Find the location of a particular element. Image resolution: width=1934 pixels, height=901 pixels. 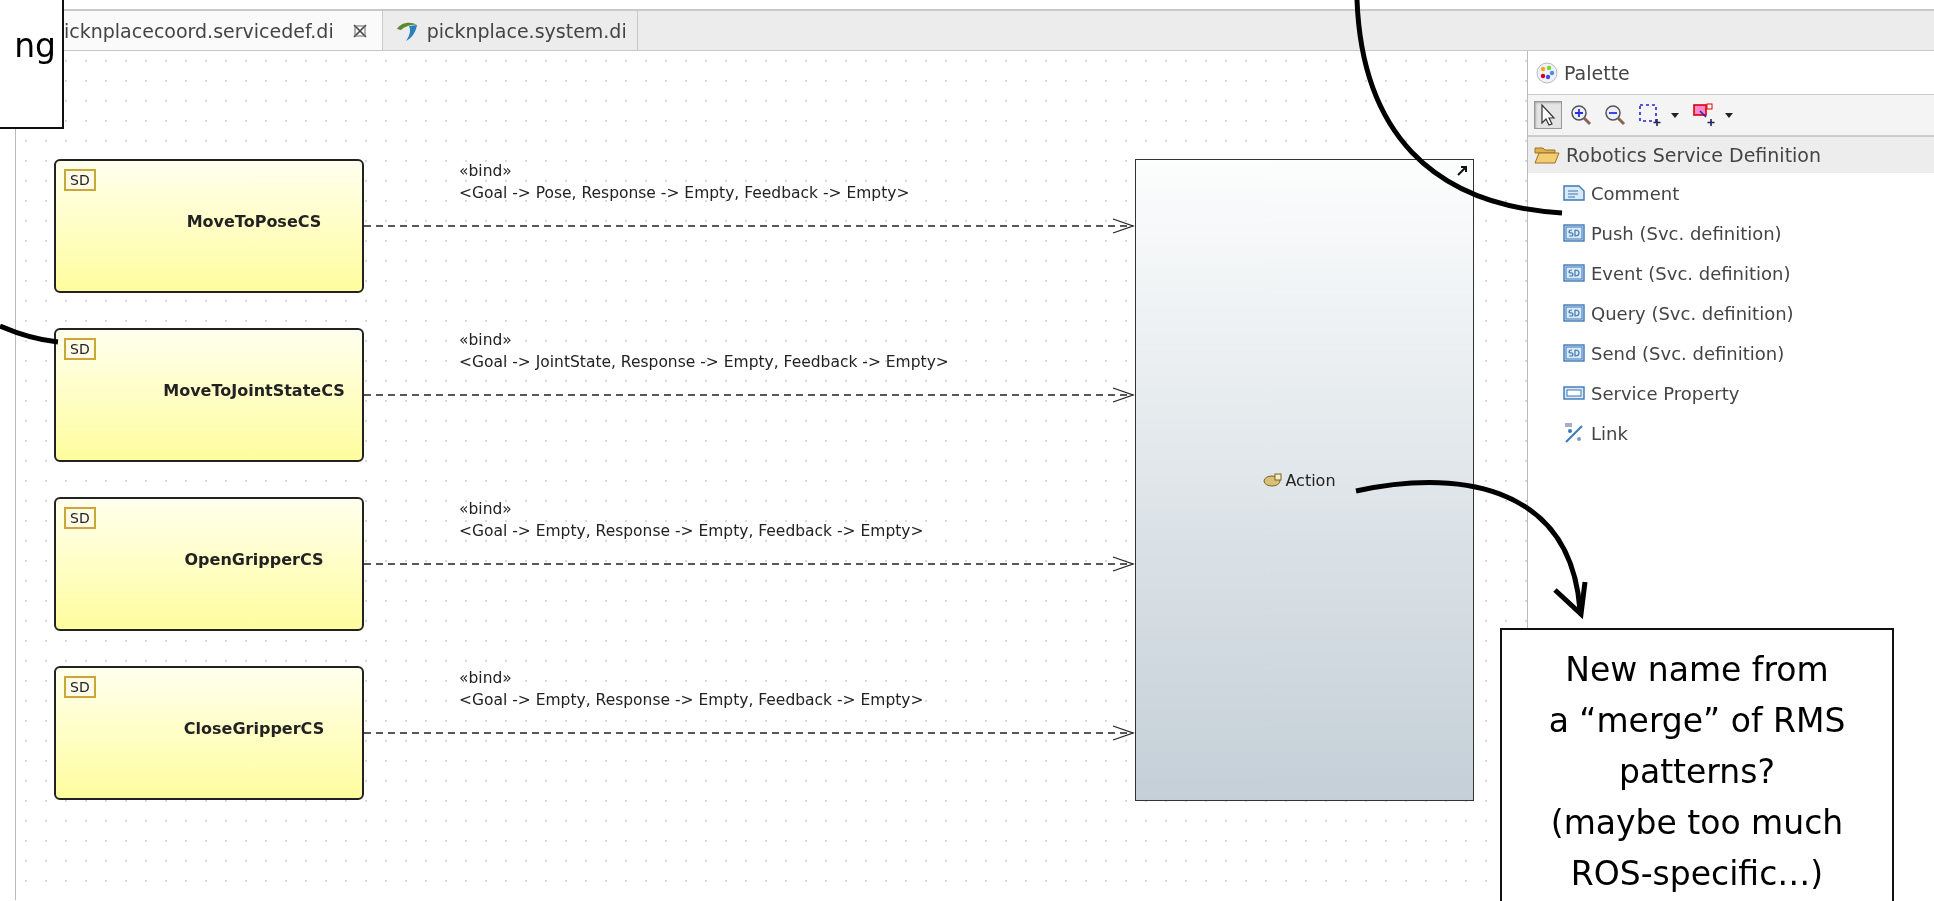

property-icon is located at coordinates (1574, 393).